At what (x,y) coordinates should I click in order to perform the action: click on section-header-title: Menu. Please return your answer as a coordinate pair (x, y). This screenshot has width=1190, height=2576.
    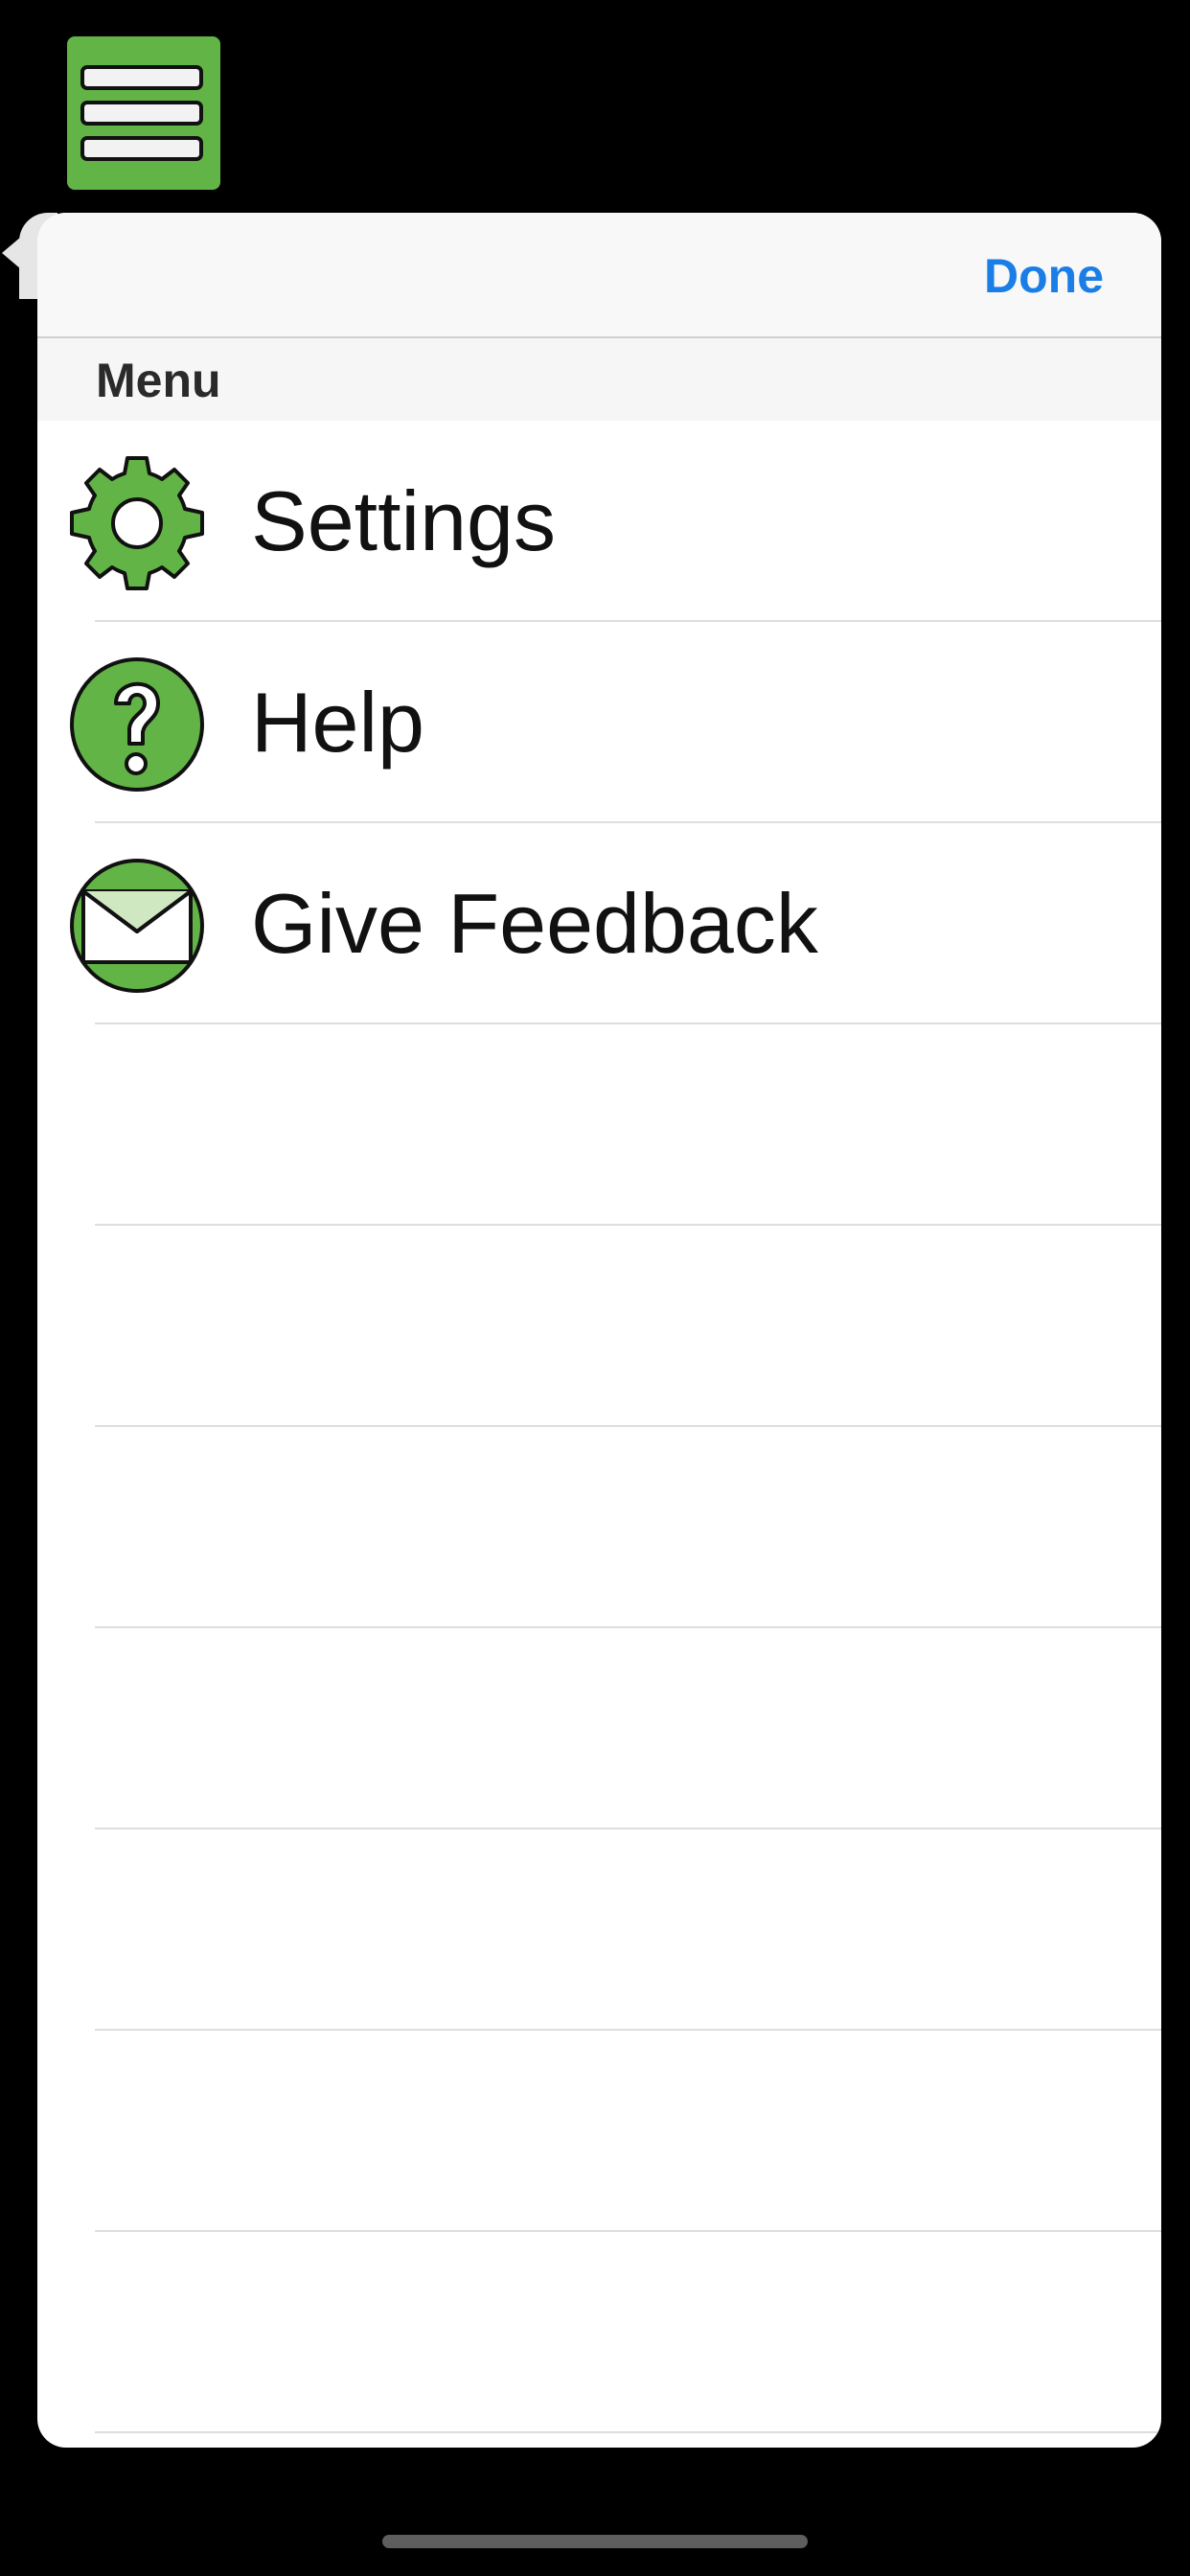
    Looking at the image, I should click on (159, 380).